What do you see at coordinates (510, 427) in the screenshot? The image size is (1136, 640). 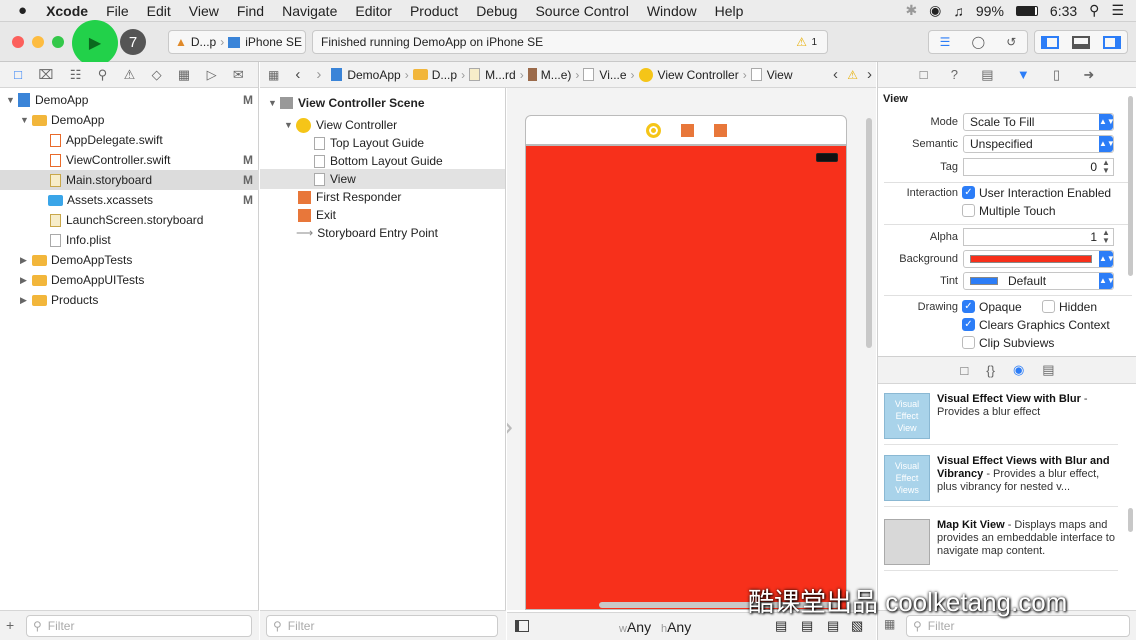 I see `collapse-outline-chevron-icon: ›` at bounding box center [510, 427].